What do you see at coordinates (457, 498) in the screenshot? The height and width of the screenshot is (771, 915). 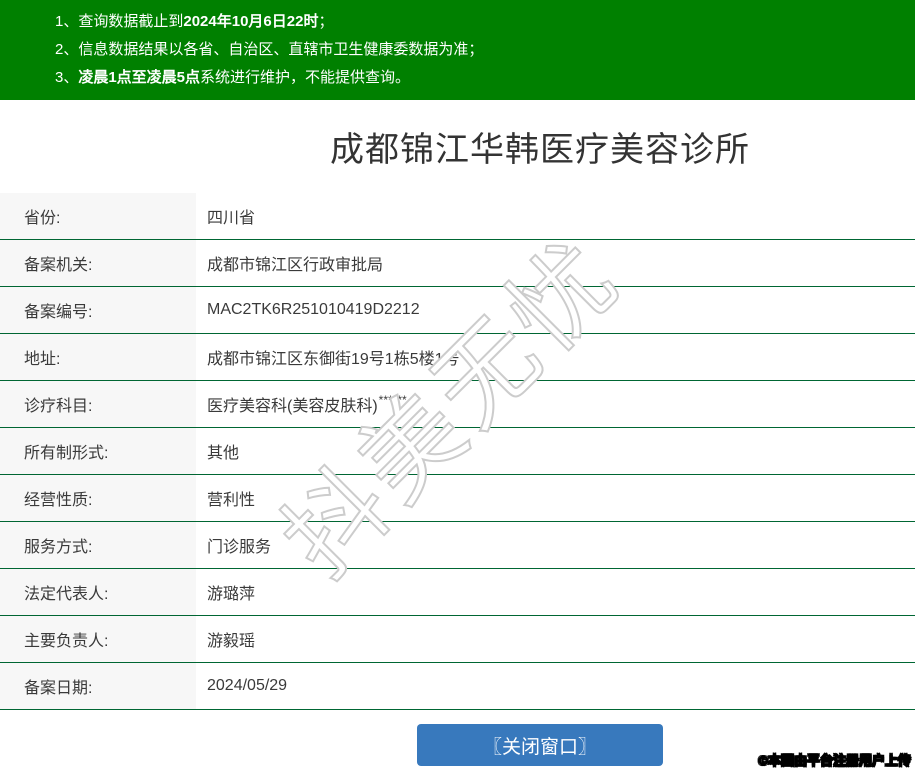 I see `table-row-business-nature: 经营性质: 营利性` at bounding box center [457, 498].